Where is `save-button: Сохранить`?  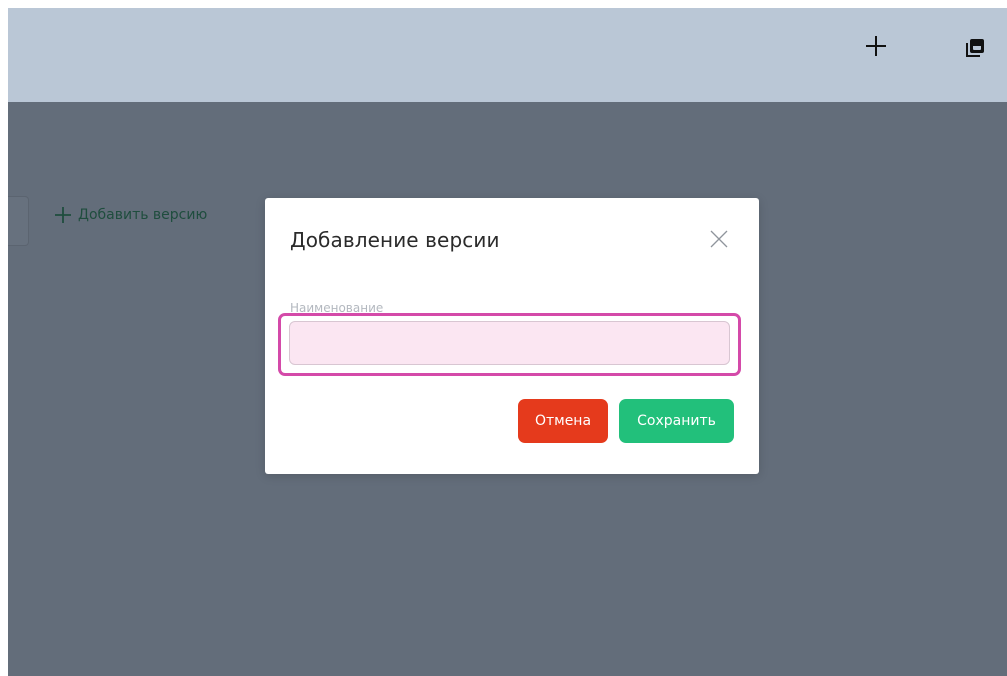
save-button: Сохранить is located at coordinates (676, 421).